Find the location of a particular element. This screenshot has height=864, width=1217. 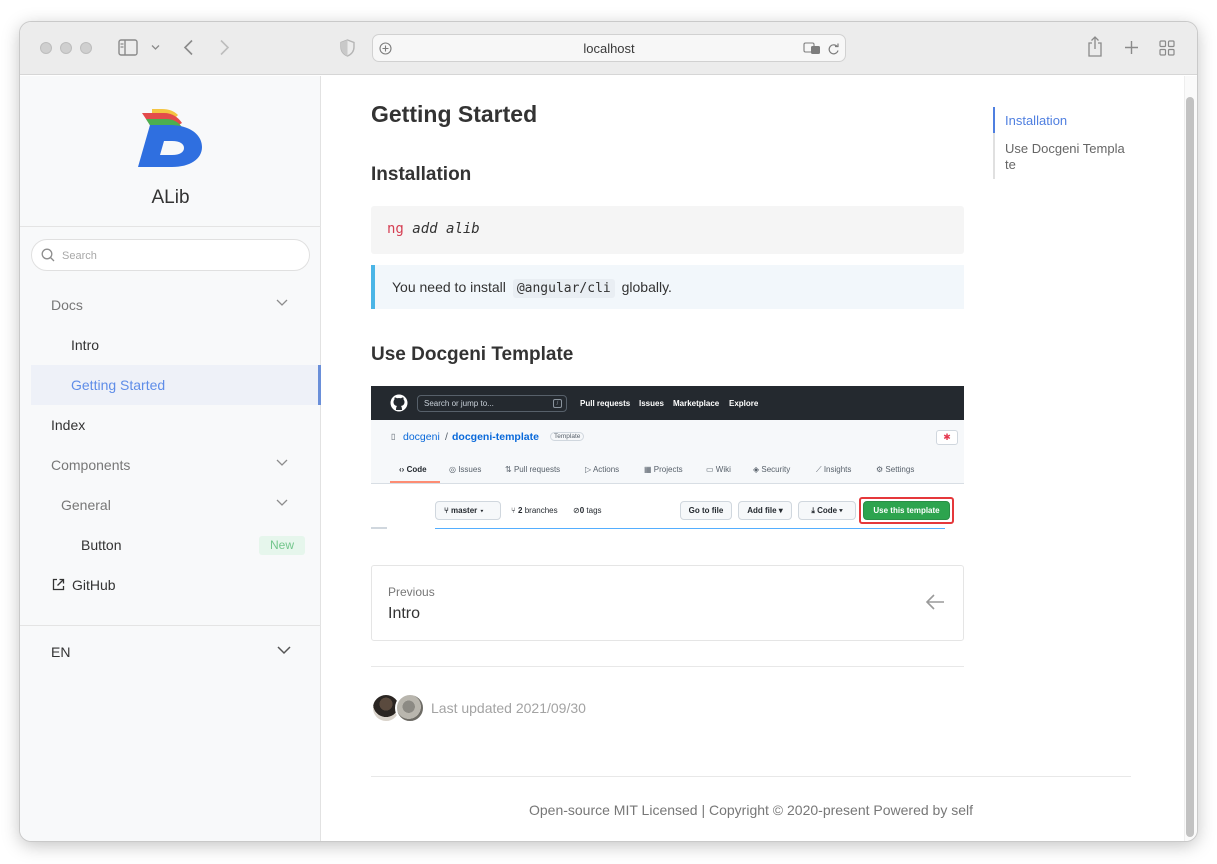

sidebar-item-intro: Intro is located at coordinates (170, 345).